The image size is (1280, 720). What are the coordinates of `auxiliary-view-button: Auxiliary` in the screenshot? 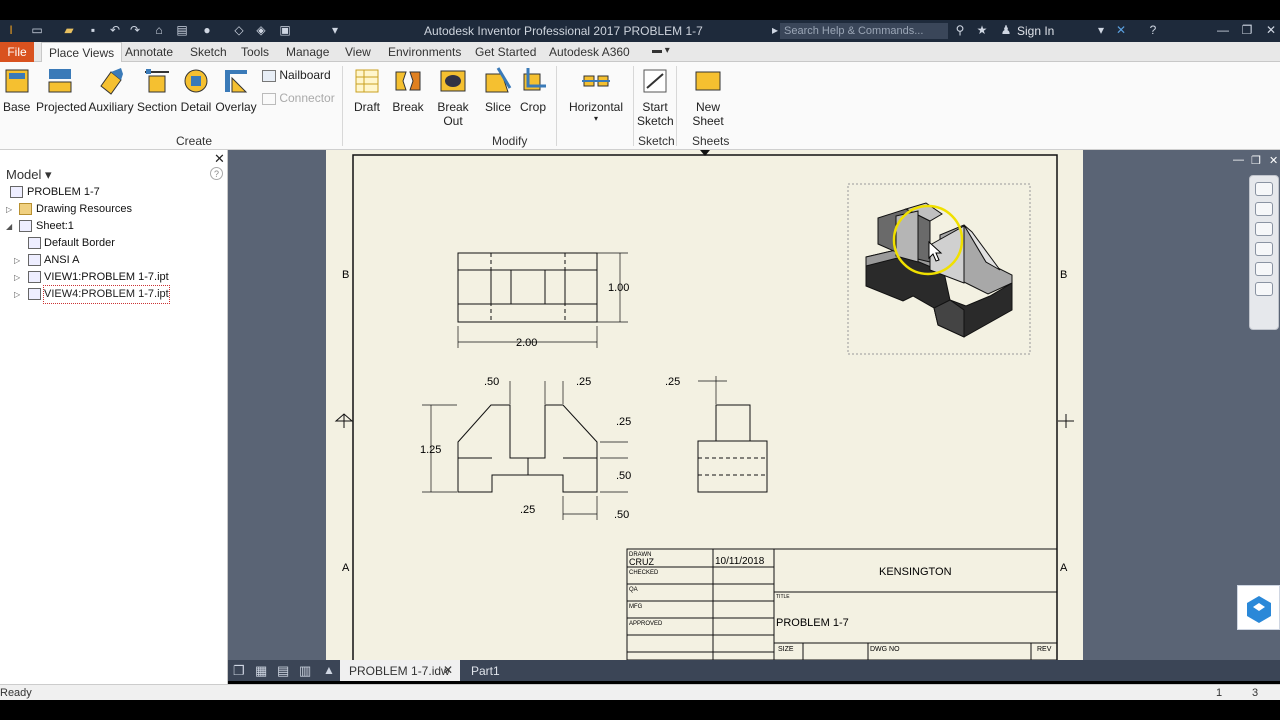 It's located at (111, 90).